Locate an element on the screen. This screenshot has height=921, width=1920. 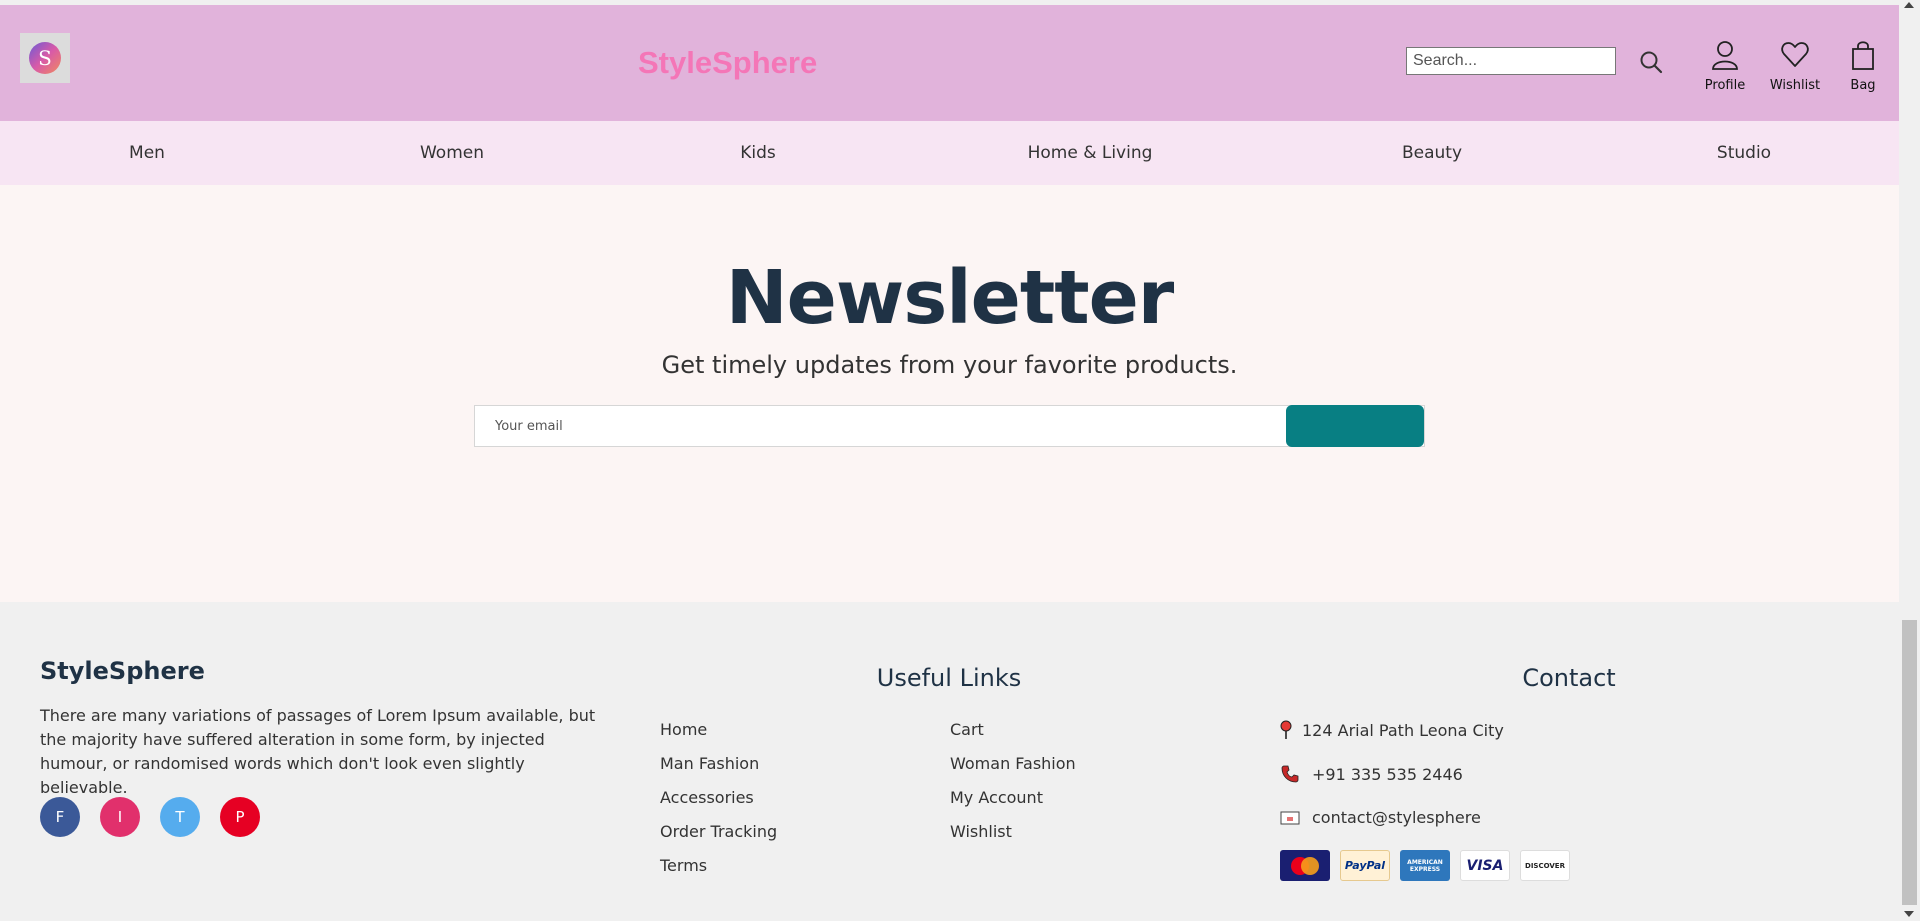
contact-phone: +91 335 535 2446 is located at coordinates (1371, 774).